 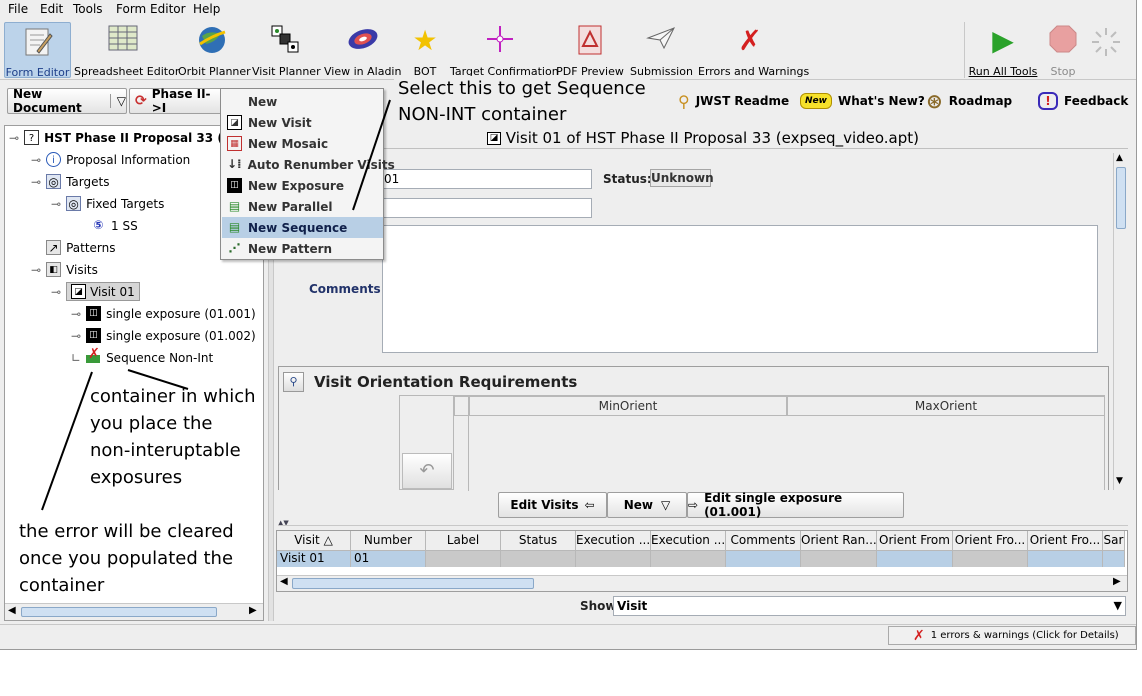 I want to click on pointer-line-error, so click(x=67, y=441).